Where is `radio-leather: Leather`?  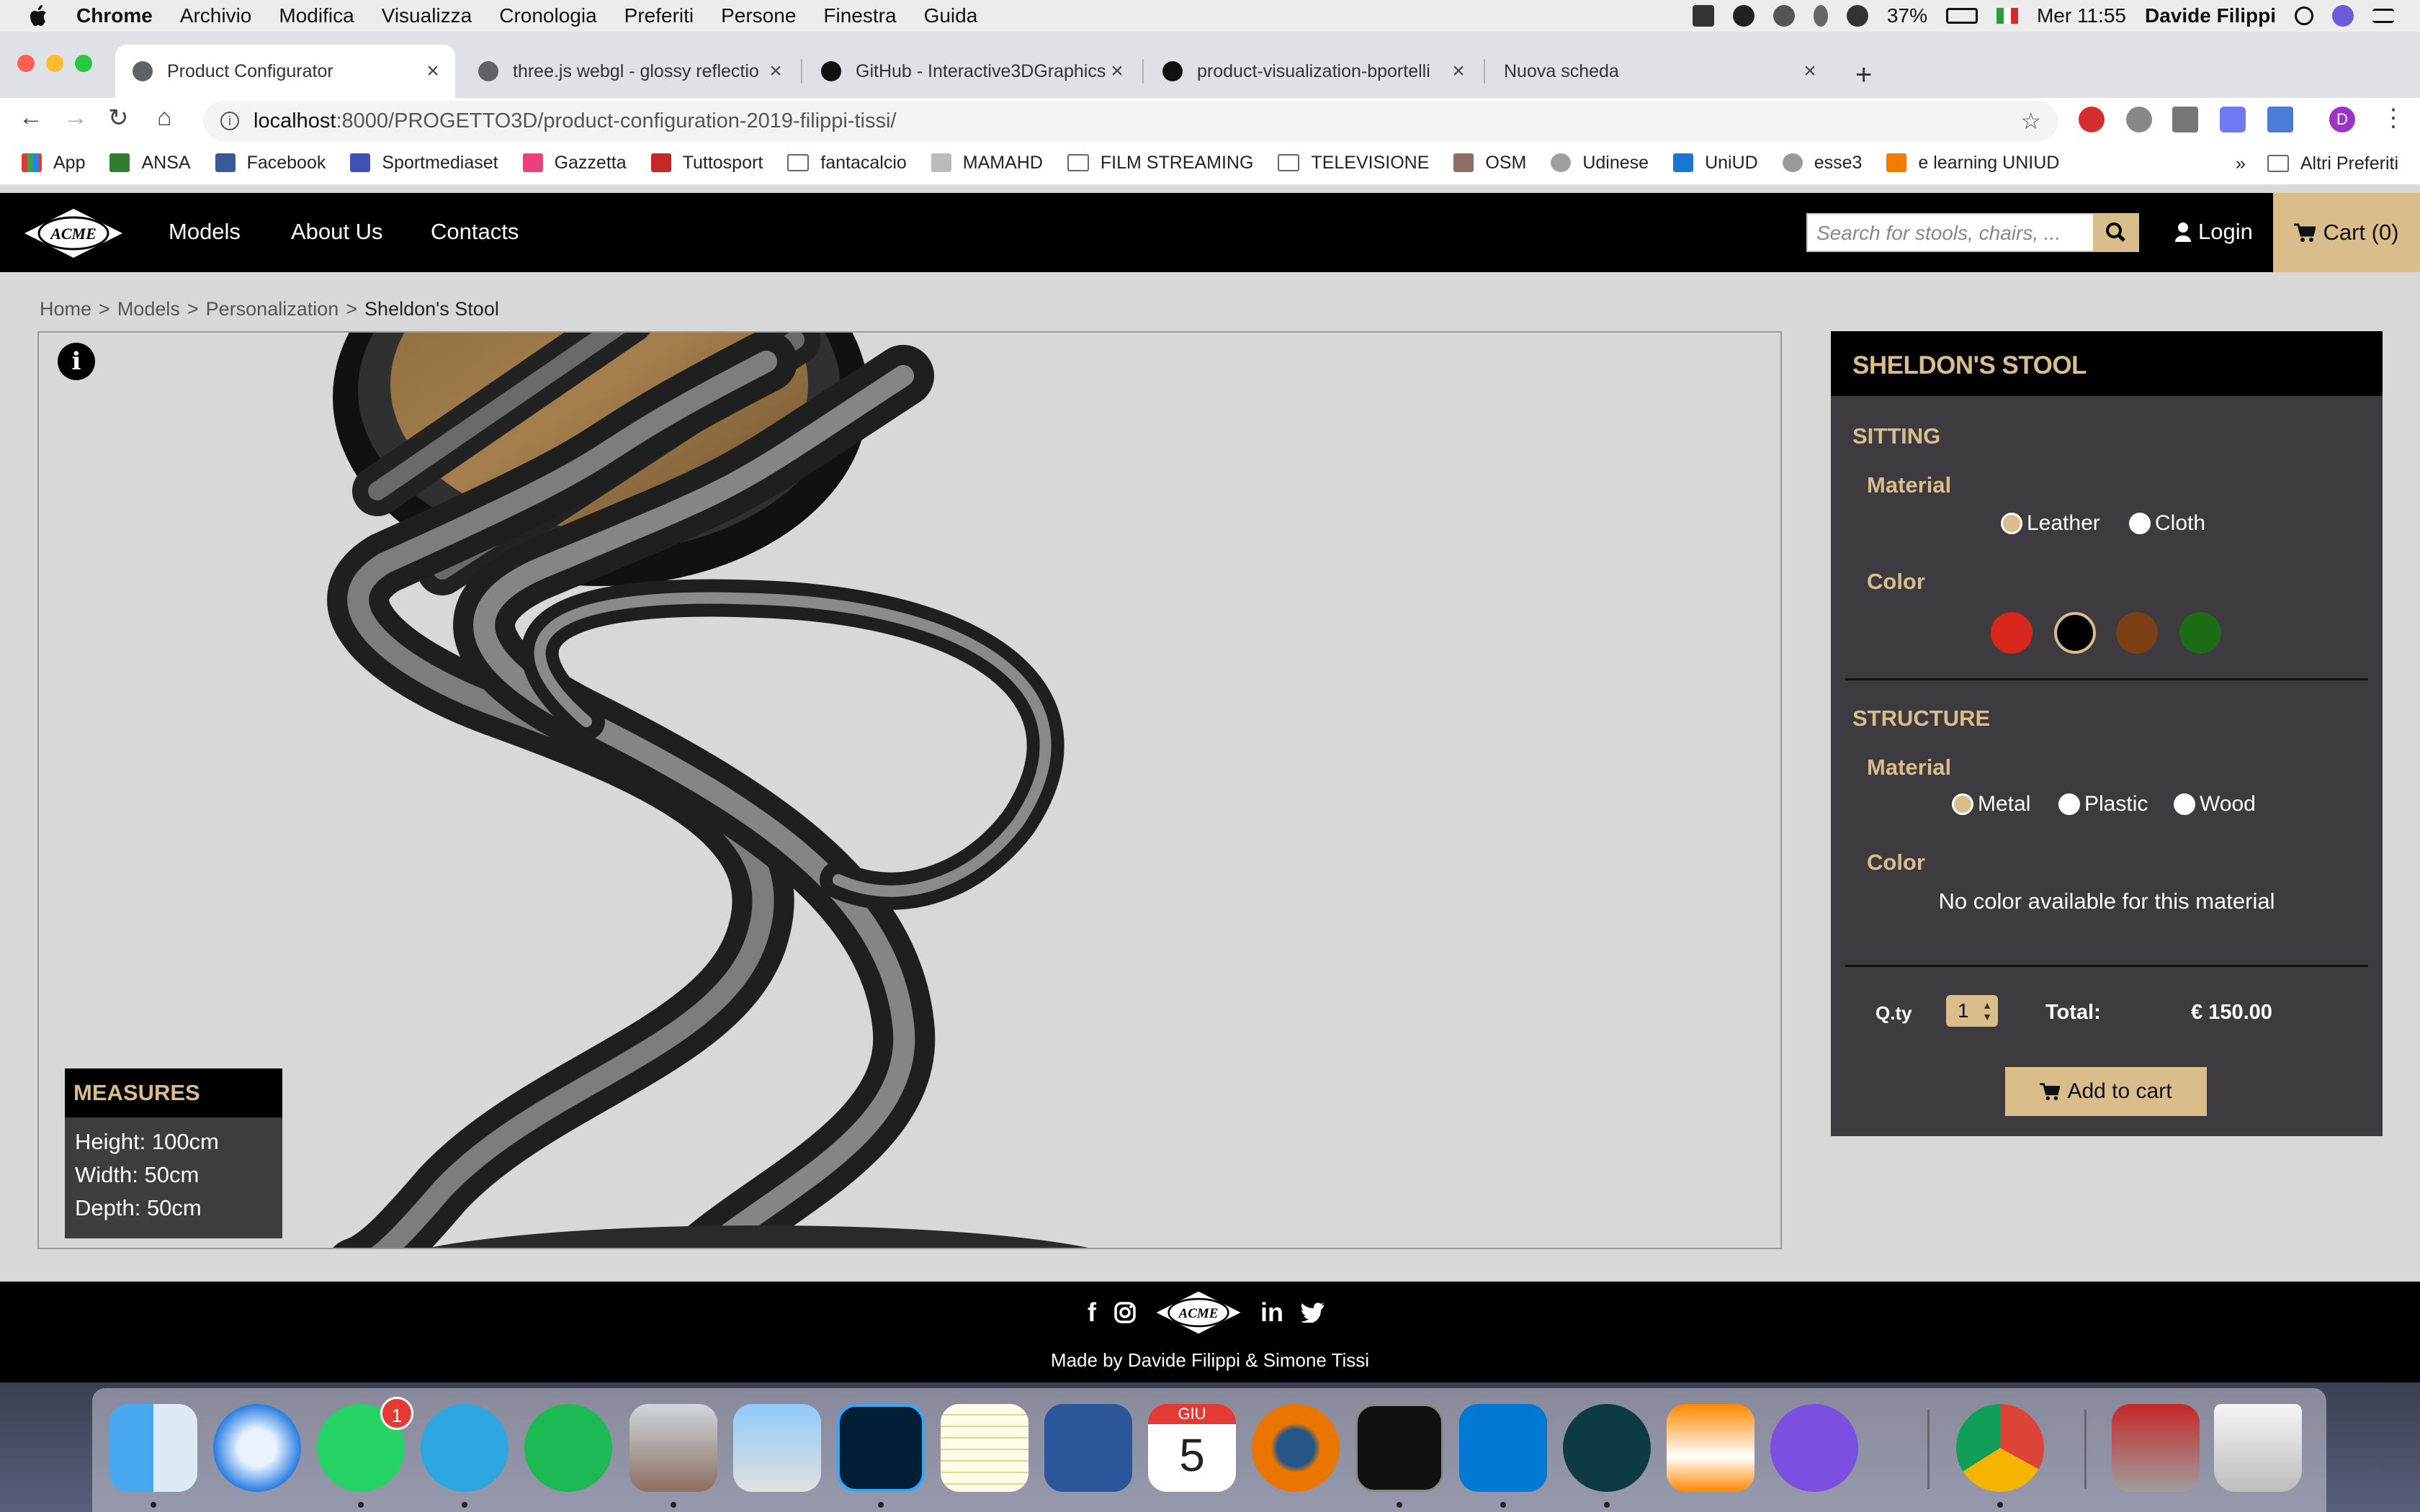
radio-leather: Leather is located at coordinates (2050, 523).